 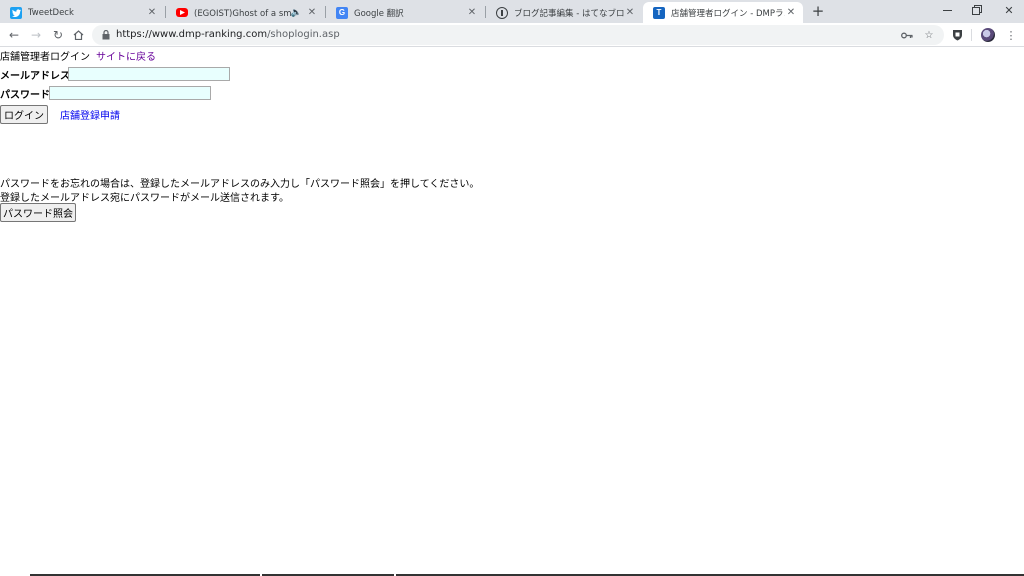 What do you see at coordinates (405, 12) in the screenshot?
I see `tab-google-translate: G Google 翻訳 ✕` at bounding box center [405, 12].